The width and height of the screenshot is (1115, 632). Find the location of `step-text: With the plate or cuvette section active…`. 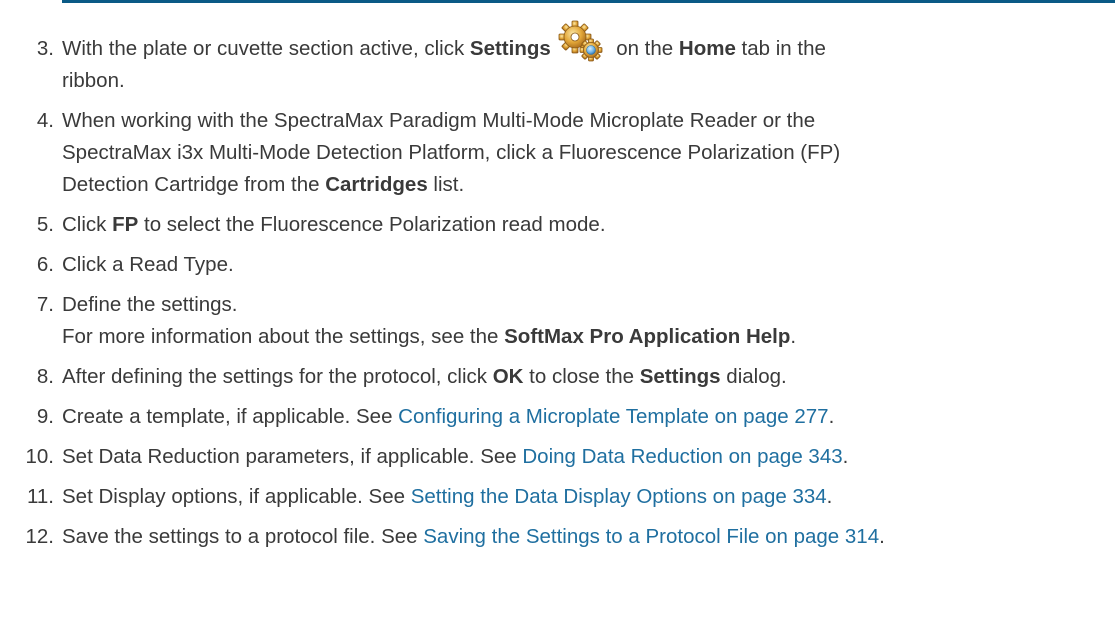

step-text: With the plate or cuvette section active… is located at coordinates (266, 48).